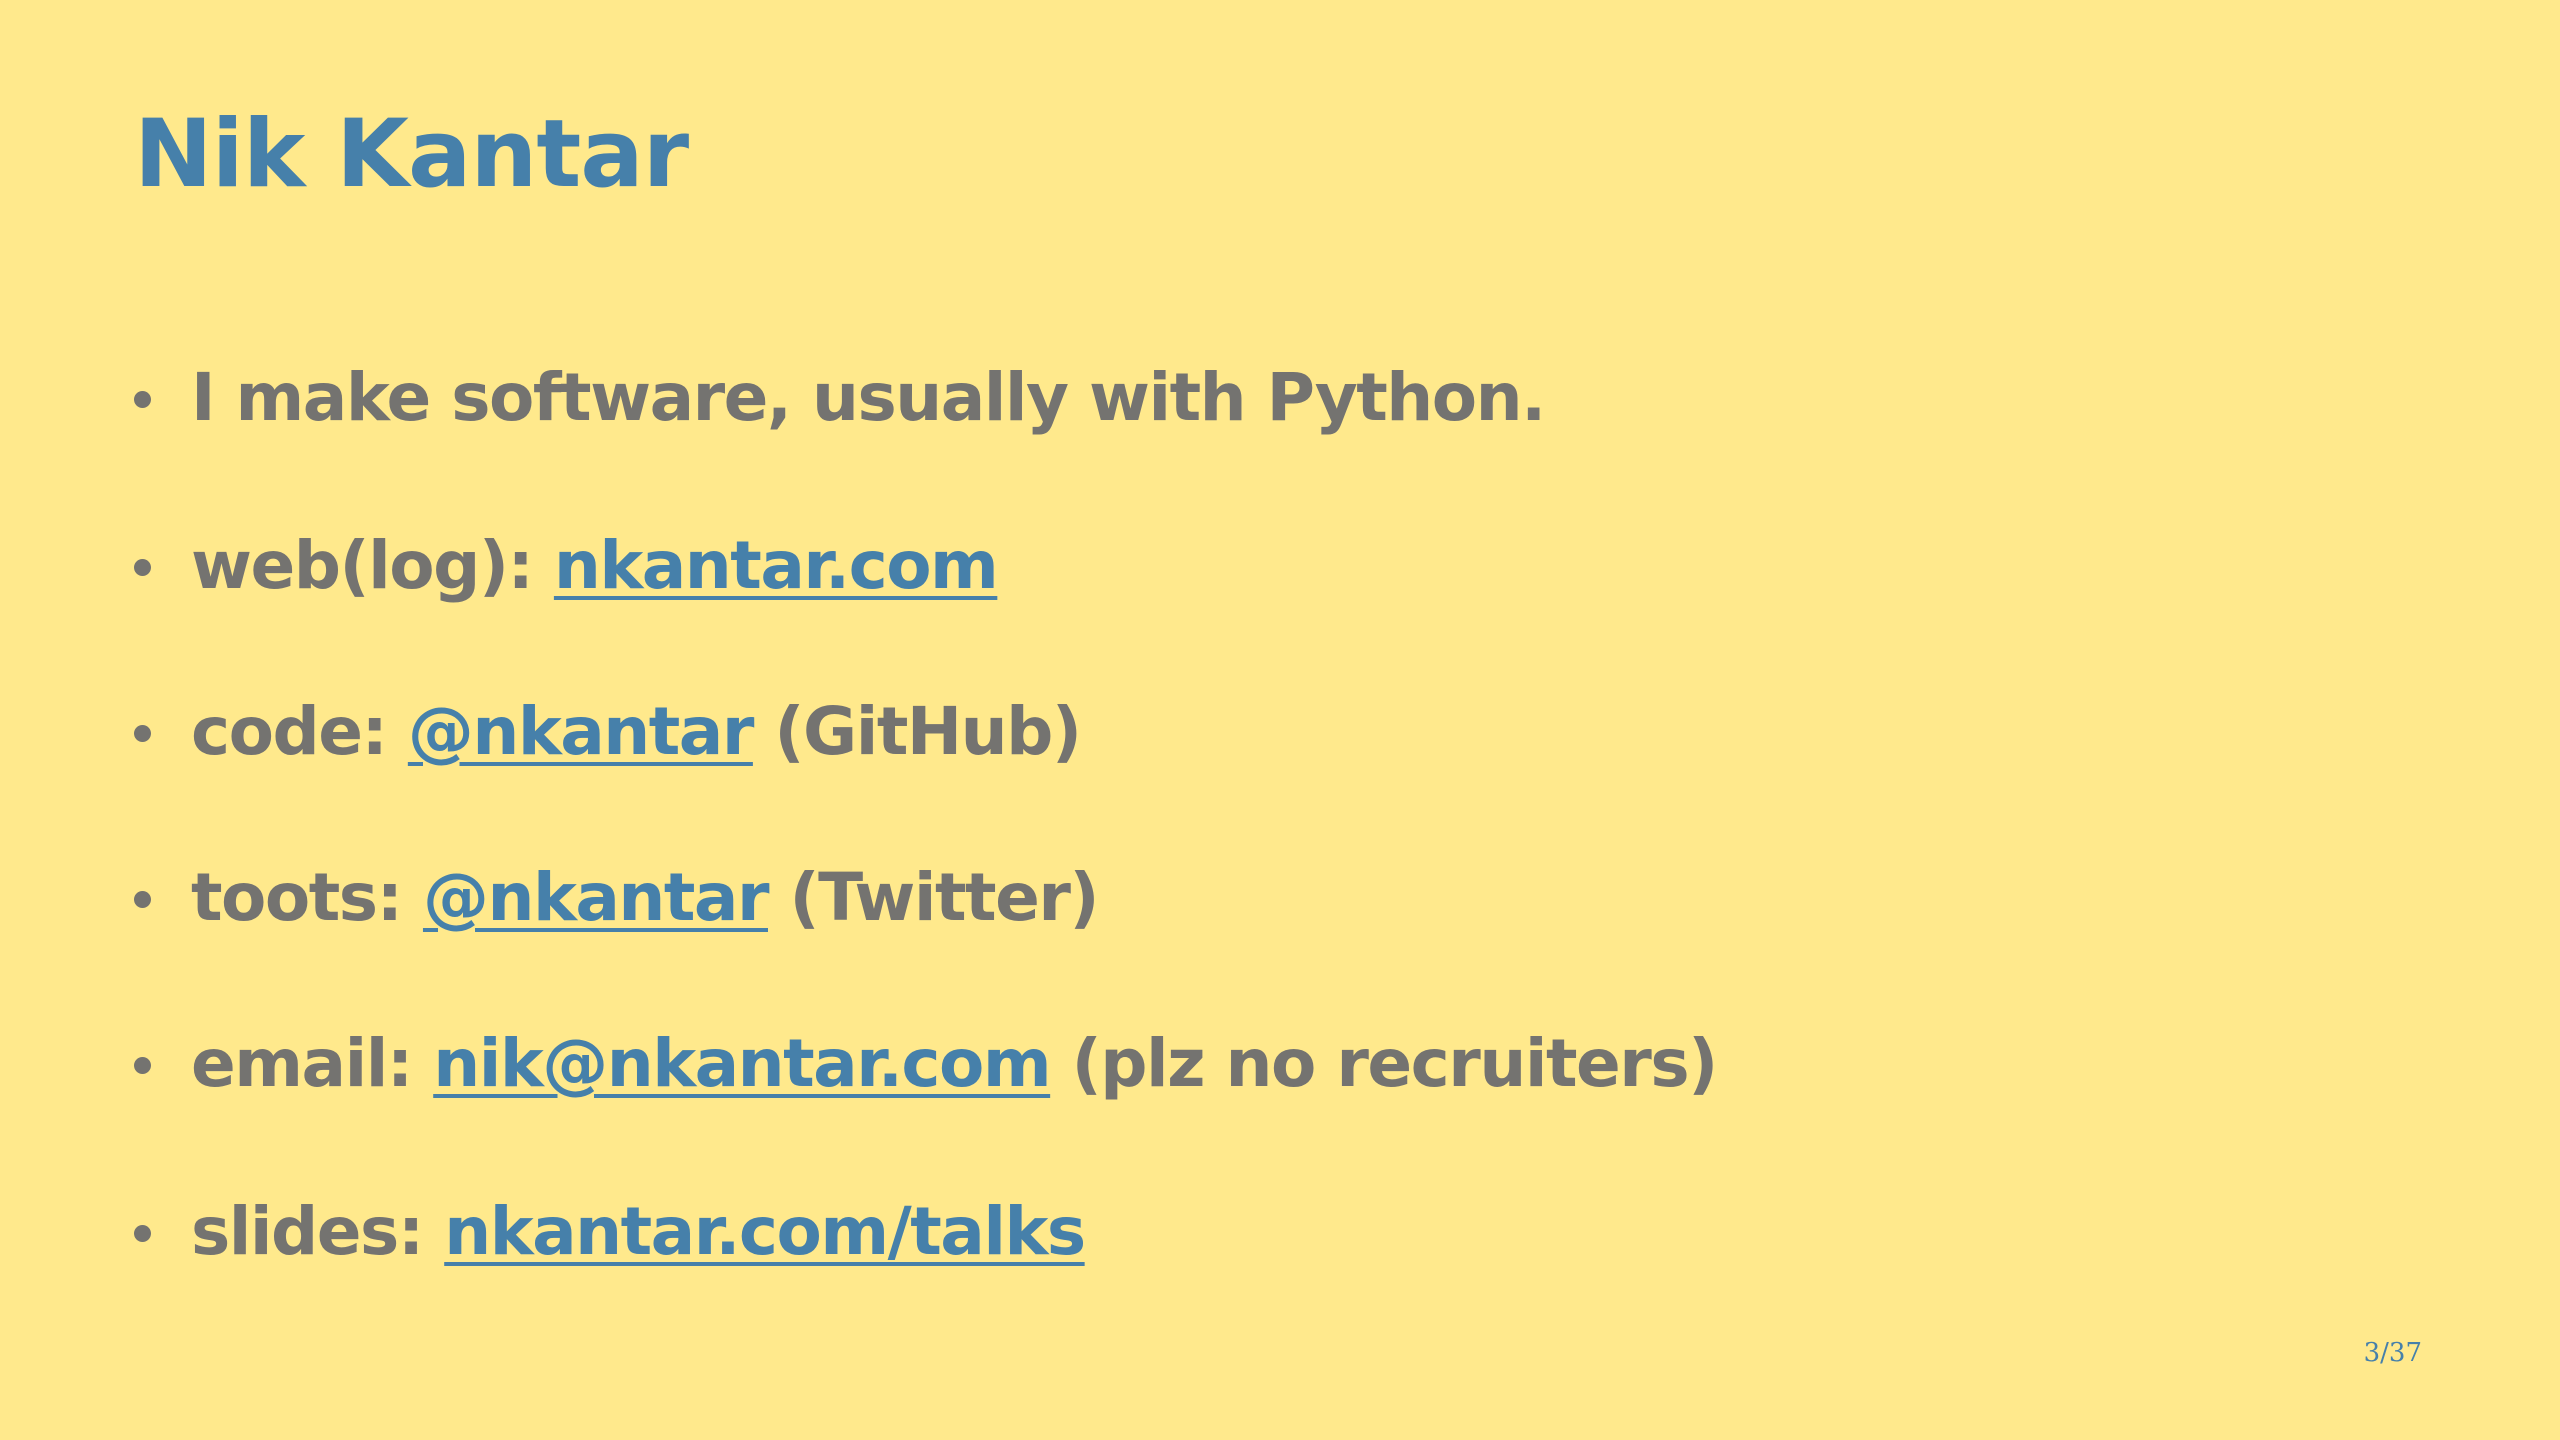 The width and height of the screenshot is (2560, 1440). I want to click on bullet-item-slides: slides: nkantar.com/talks, so click(610, 1231).